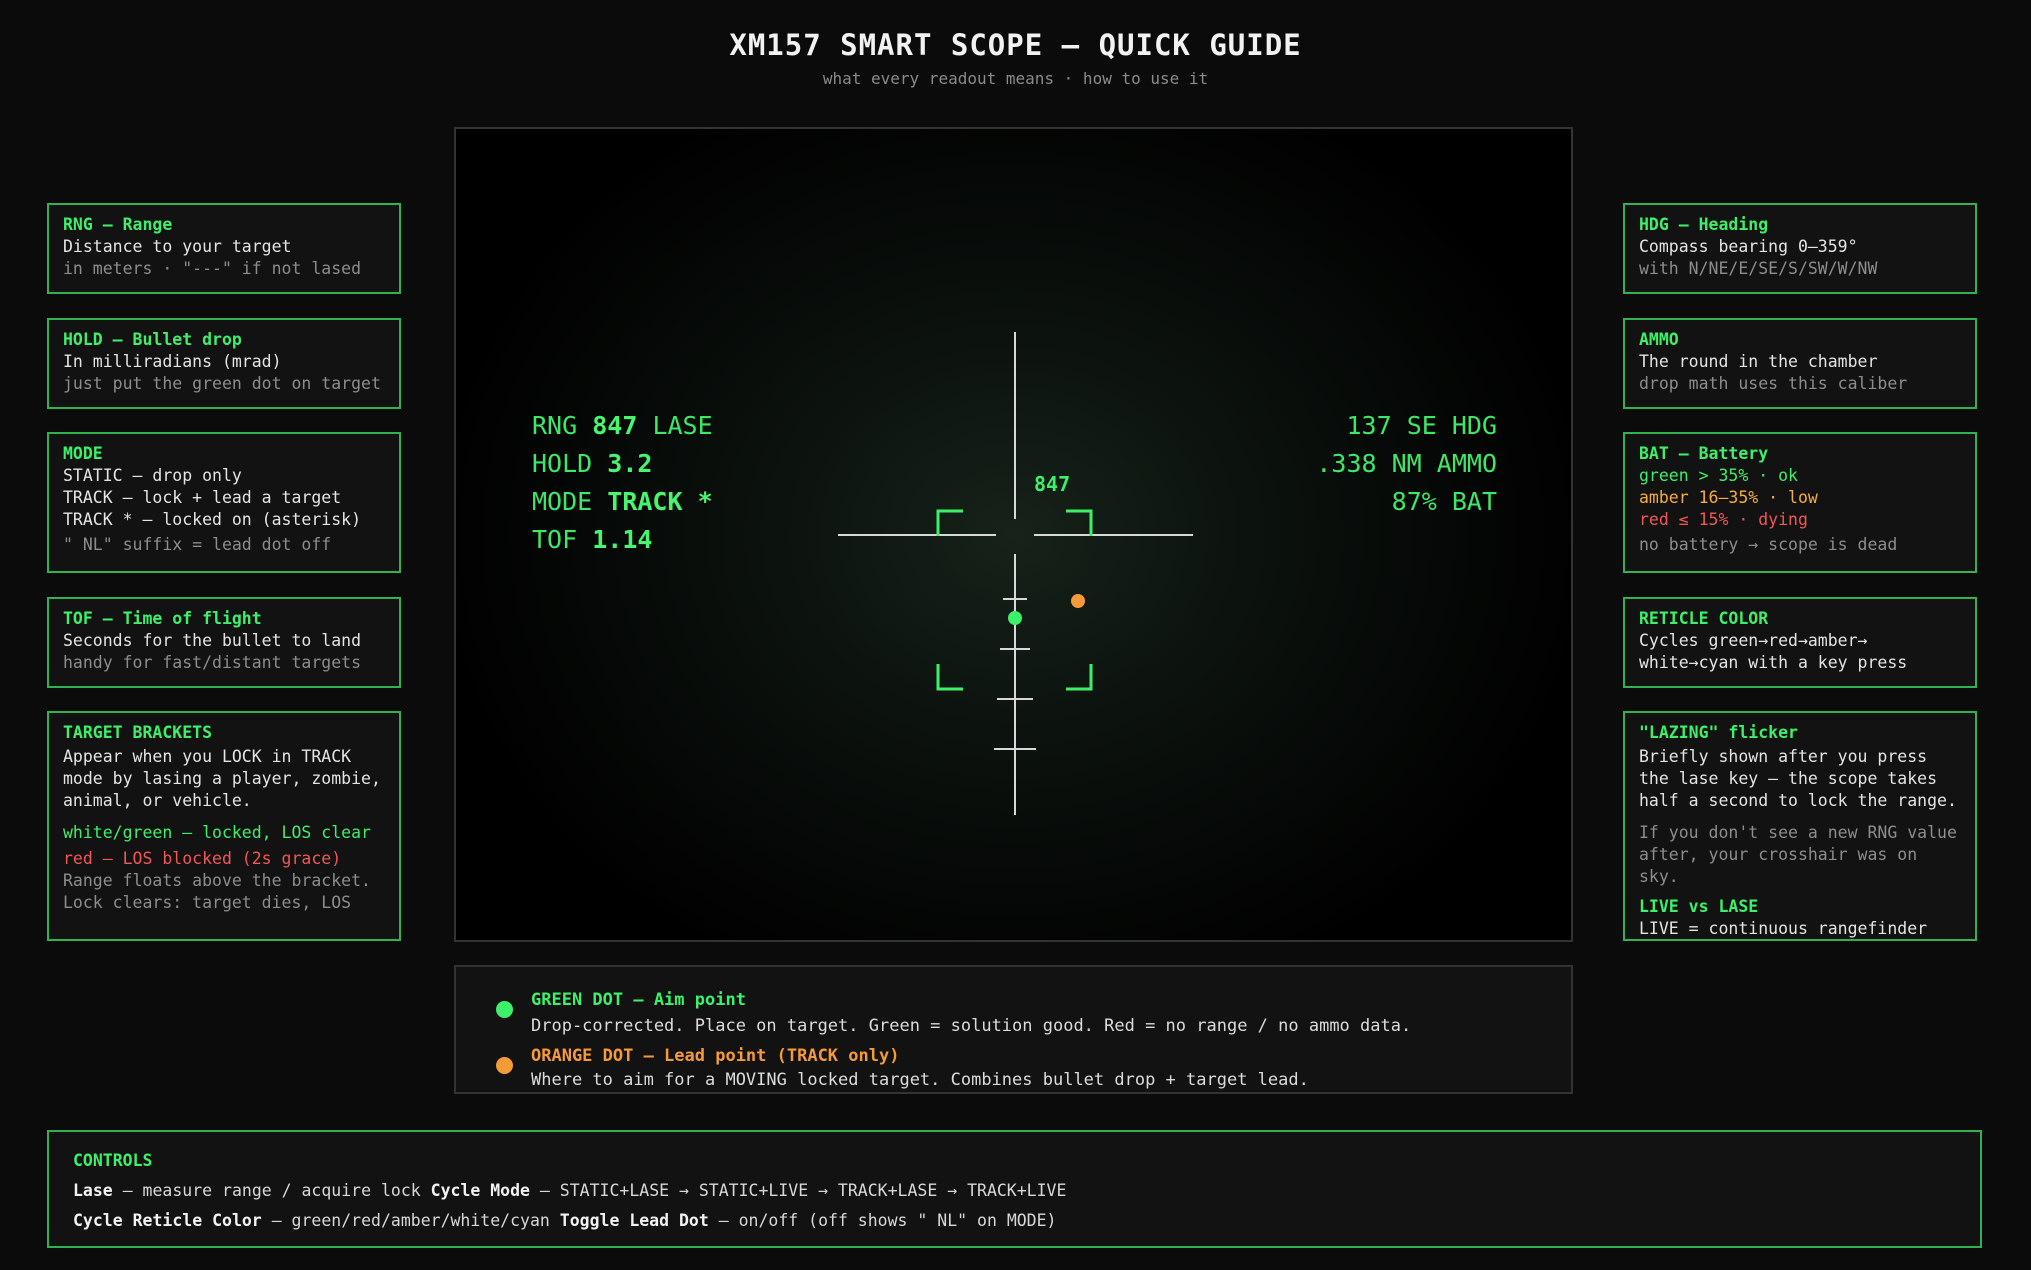  I want to click on page-title: XM157 SMART SCOPE — QUICK GUIDE, so click(1015, 45).